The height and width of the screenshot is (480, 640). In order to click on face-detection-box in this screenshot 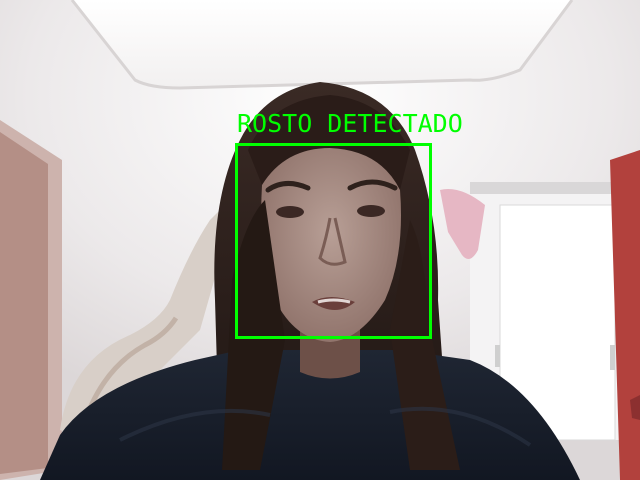, I will do `click(333, 241)`.